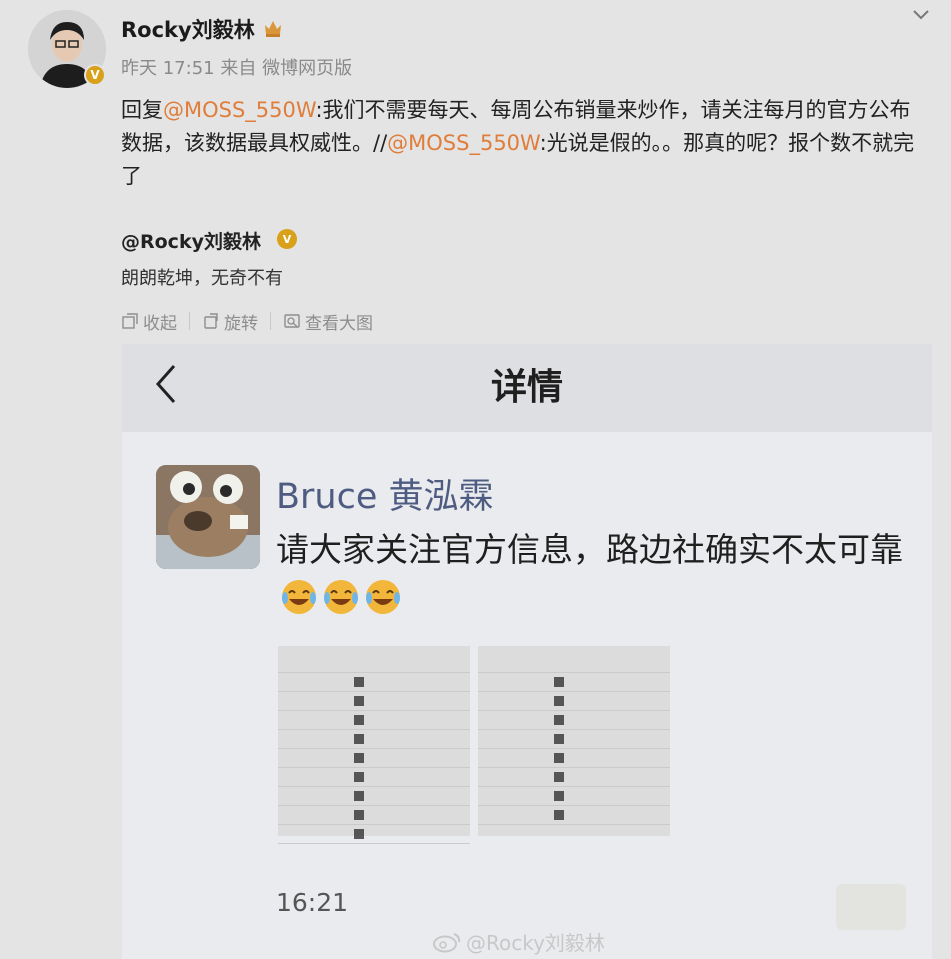 This screenshot has height=959, width=951. What do you see at coordinates (202, 278) in the screenshot?
I see `quoted-text: 朗朗乾坤，无奇不有` at bounding box center [202, 278].